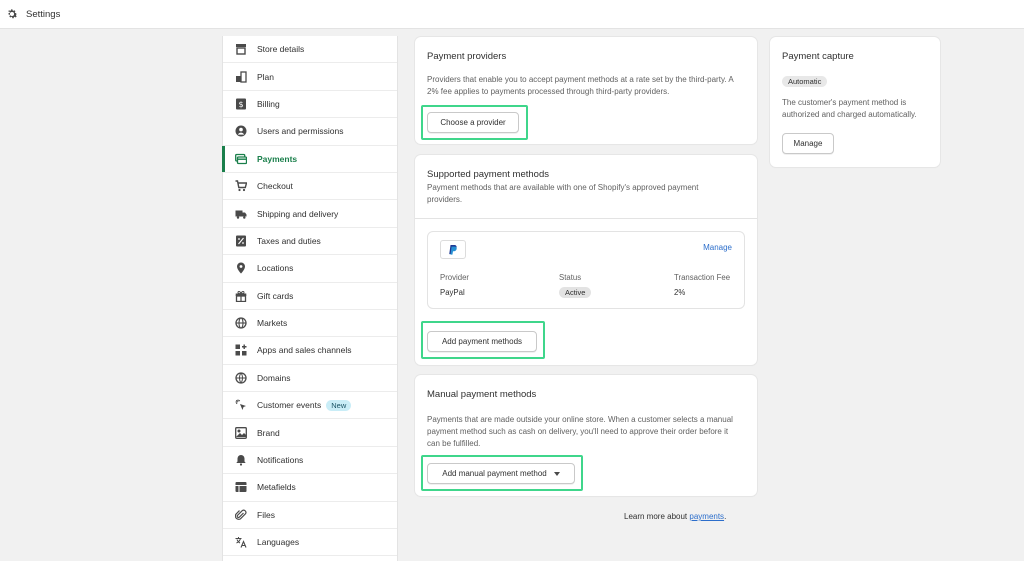  What do you see at coordinates (310, 461) in the screenshot?
I see `sidebar-item-notifications: Notifications` at bounding box center [310, 461].